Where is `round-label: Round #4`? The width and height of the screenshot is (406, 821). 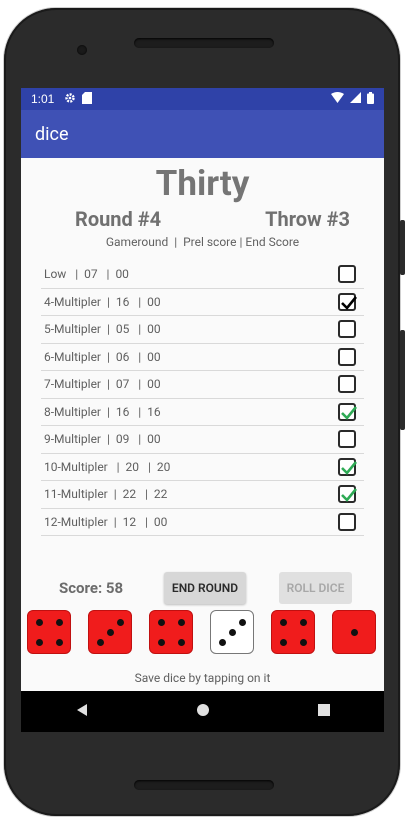
round-label: Round #4 is located at coordinates (118, 219).